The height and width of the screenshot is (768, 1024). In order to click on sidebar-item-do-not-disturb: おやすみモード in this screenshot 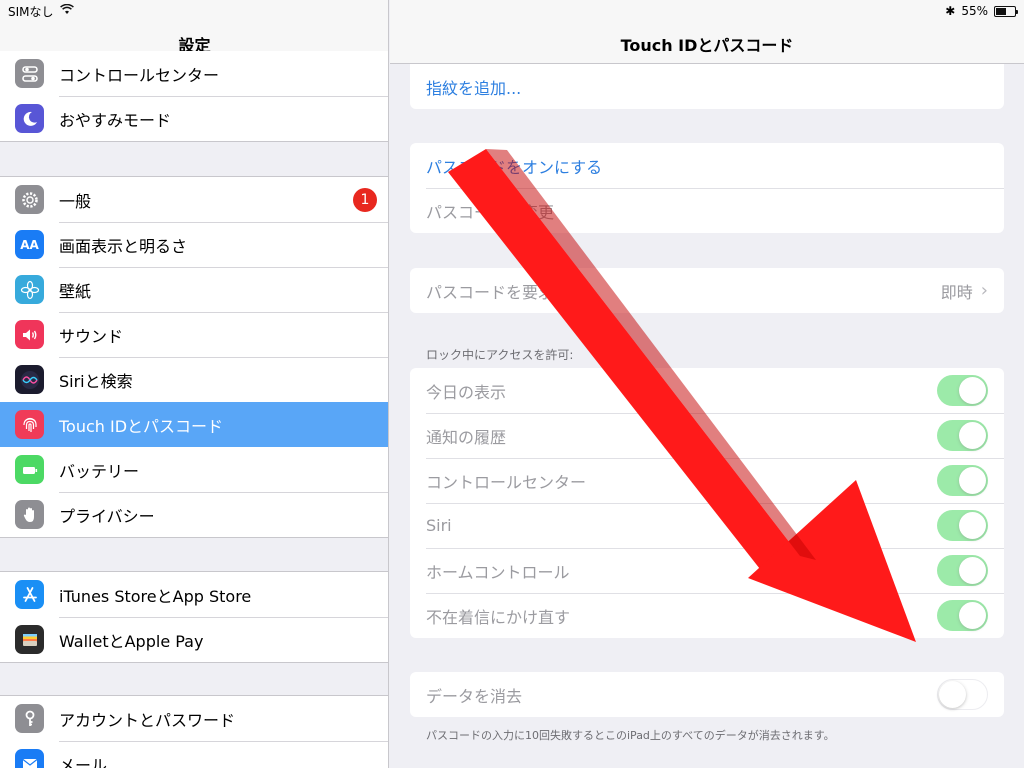, I will do `click(194, 118)`.